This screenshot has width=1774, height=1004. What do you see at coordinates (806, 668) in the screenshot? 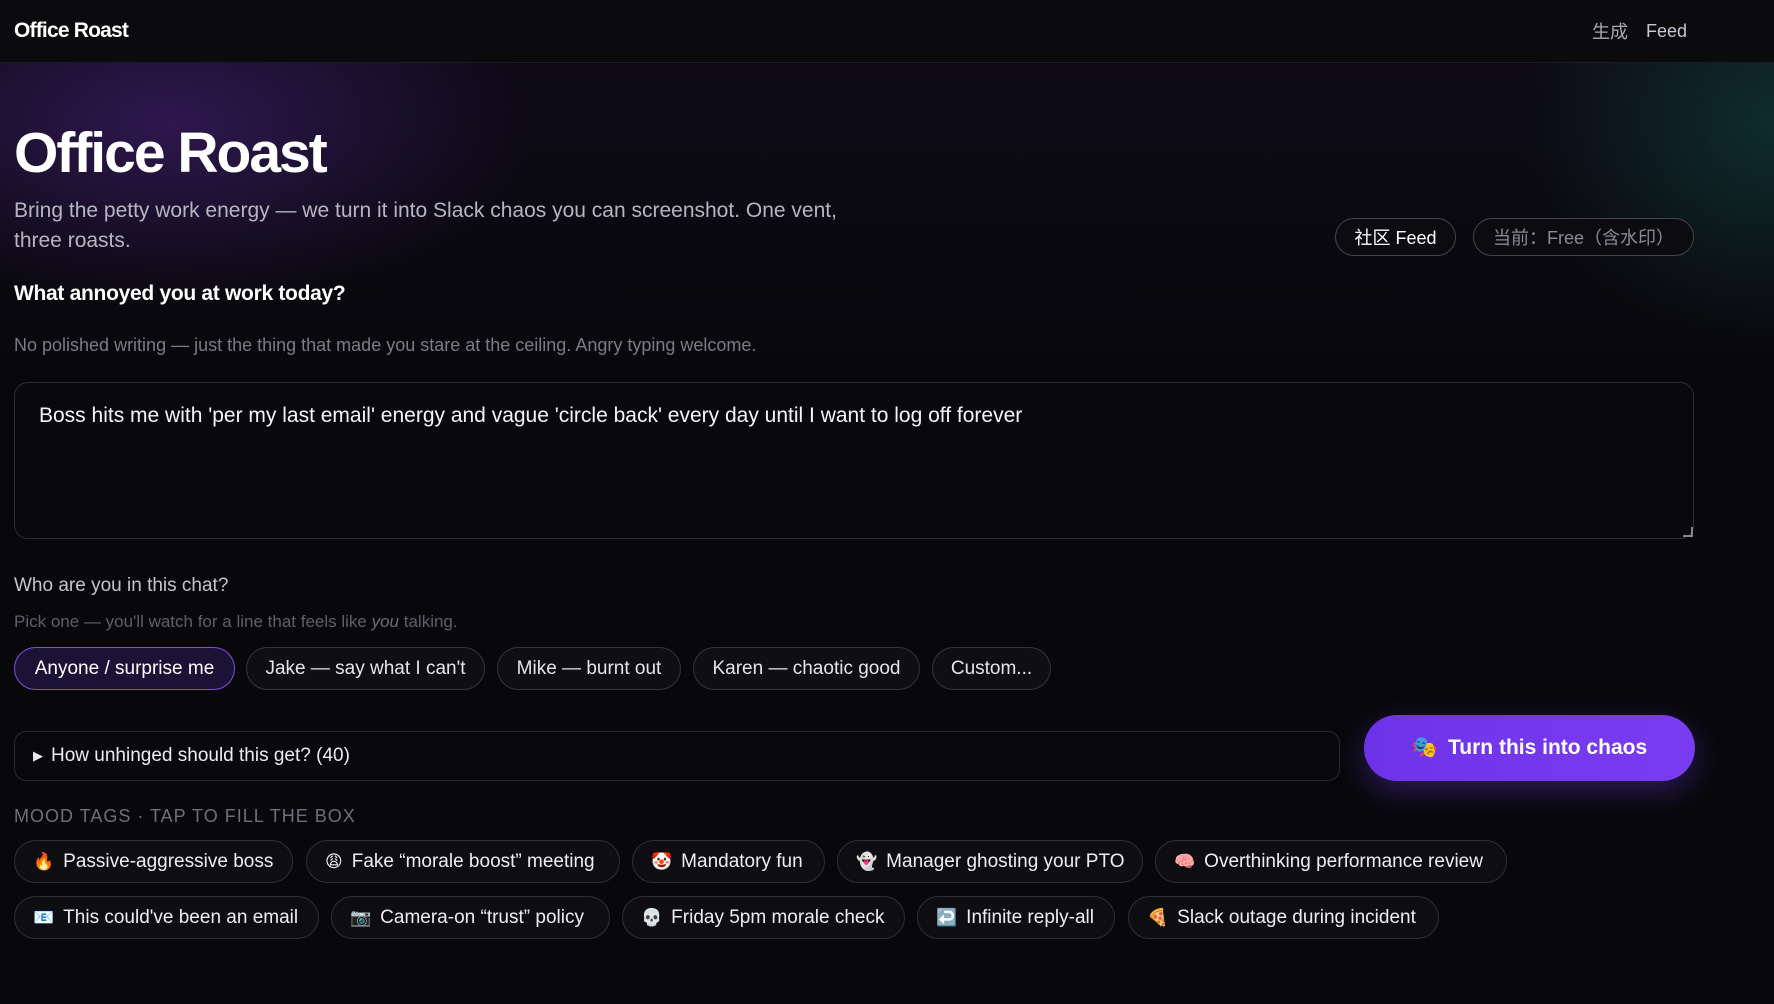
I see `persona-option-karen: Karen — chaotic good` at bounding box center [806, 668].